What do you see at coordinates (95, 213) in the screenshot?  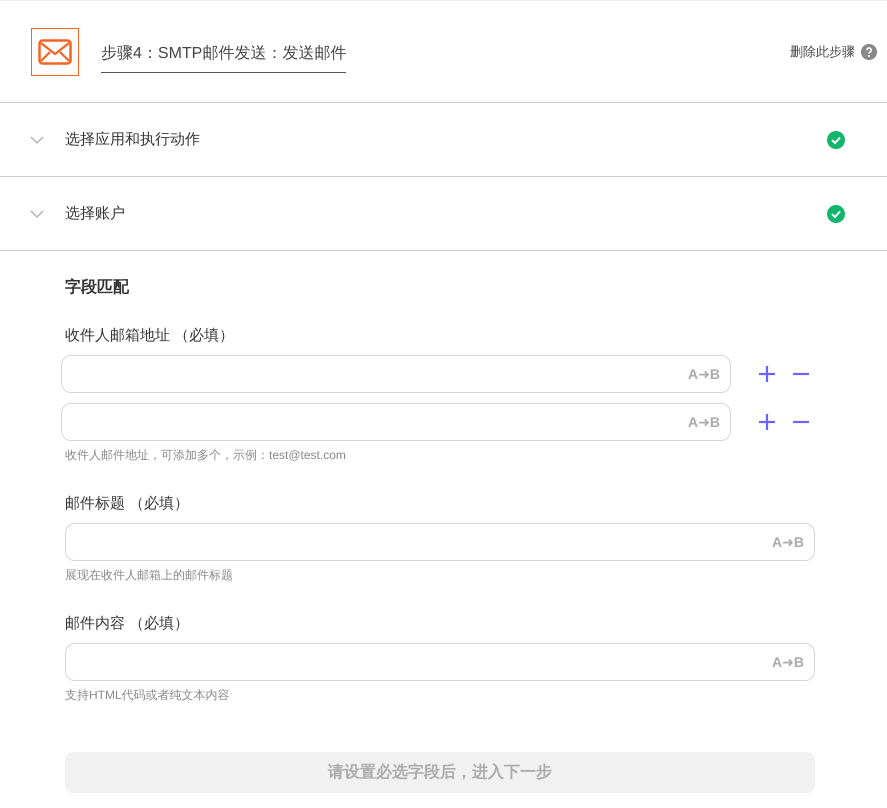 I see `section-label: 选择账户` at bounding box center [95, 213].